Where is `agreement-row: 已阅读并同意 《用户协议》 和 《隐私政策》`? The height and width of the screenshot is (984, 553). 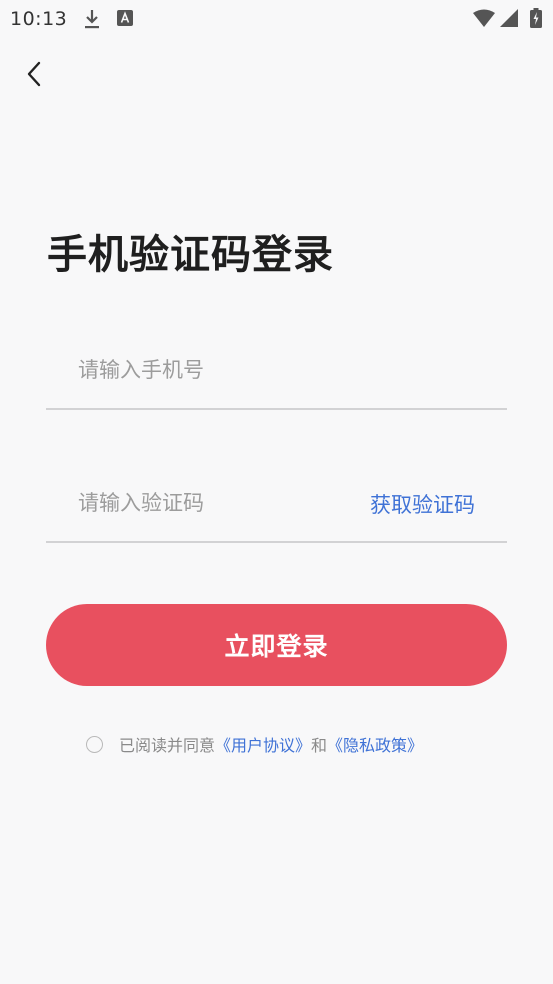
agreement-row: 已阅读并同意 《用户协议》 和 《隐私政策》 is located at coordinates (254, 744).